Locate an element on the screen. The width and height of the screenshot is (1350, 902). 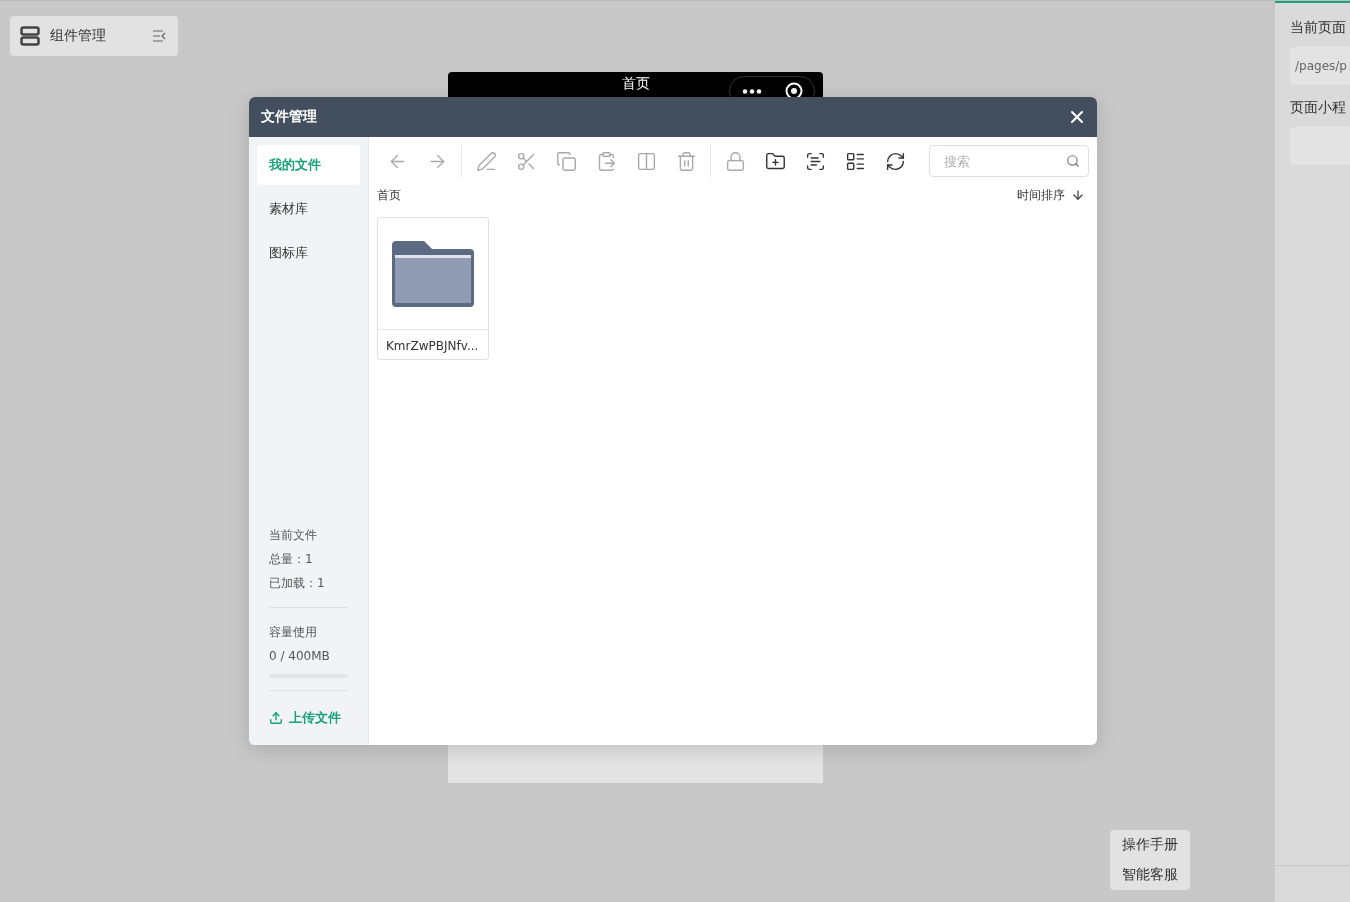
record-icon is located at coordinates (793, 91).